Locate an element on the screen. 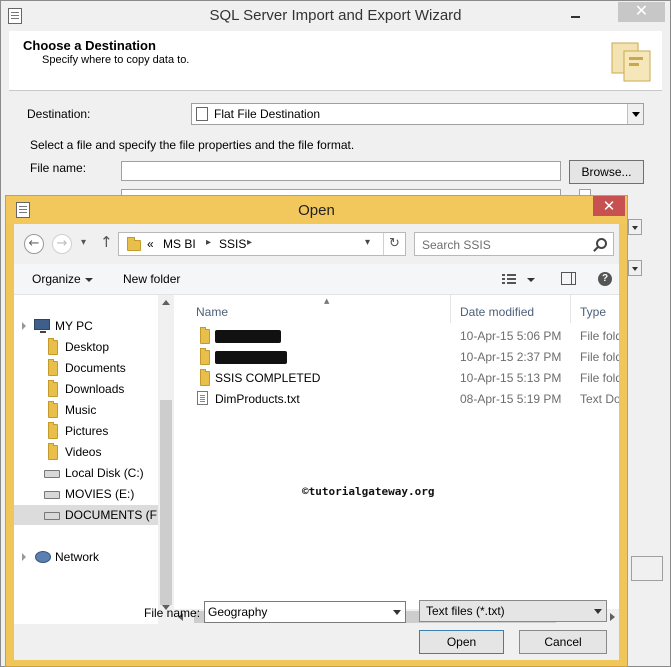 The width and height of the screenshot is (671, 667). forward-arrow-icon: → is located at coordinates (62, 244).